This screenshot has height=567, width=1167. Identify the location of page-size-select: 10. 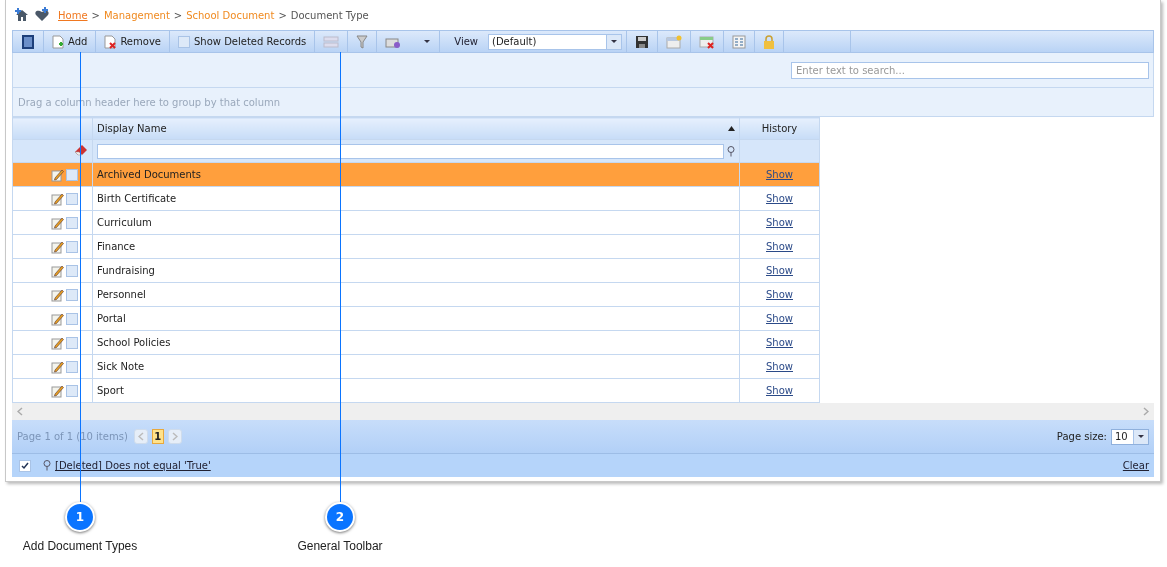
(1130, 436).